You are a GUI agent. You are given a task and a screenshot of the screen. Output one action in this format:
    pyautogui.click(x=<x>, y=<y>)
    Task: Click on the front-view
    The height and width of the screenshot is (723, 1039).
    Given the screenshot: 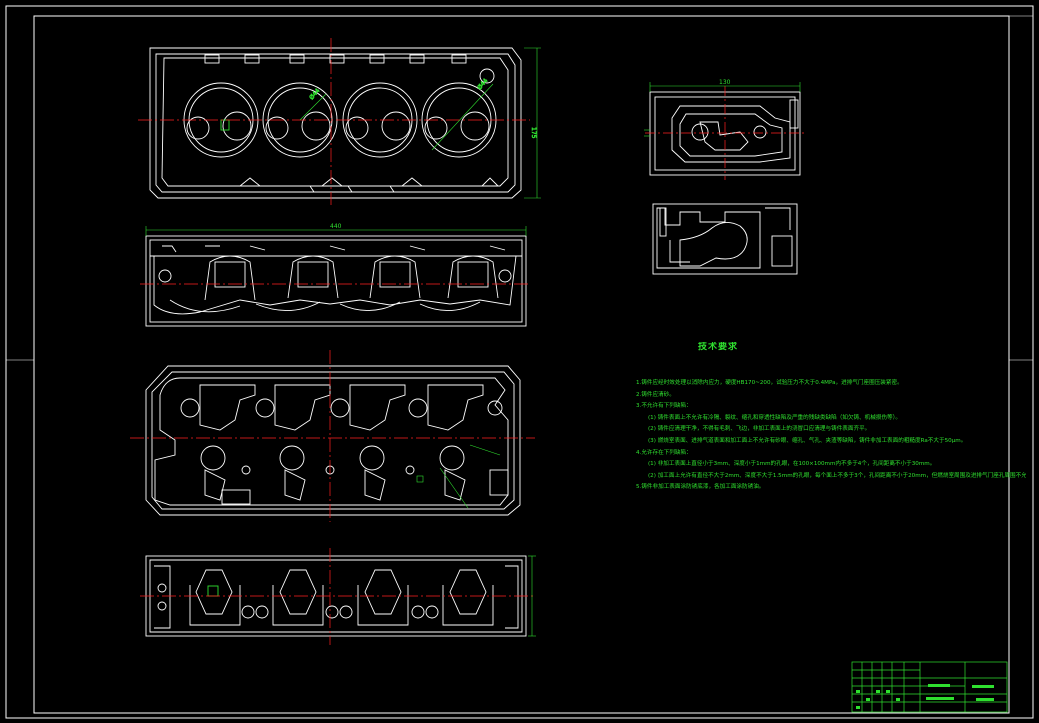 What is the action you would take?
    pyautogui.click(x=336, y=281)
    